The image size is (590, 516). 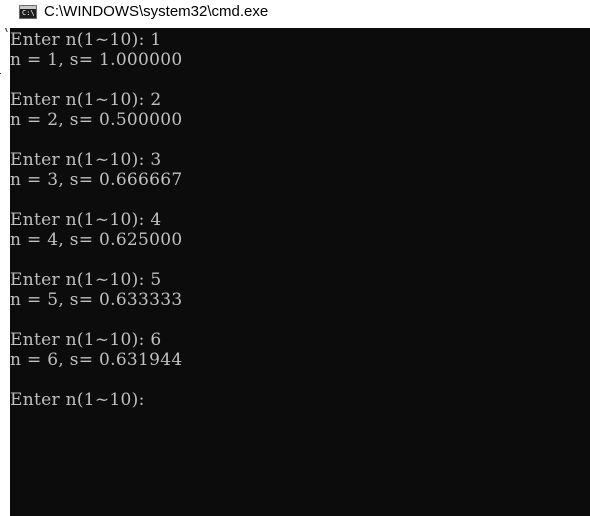 What do you see at coordinates (5, 272) in the screenshot?
I see `background-window-edge: “( ι .` at bounding box center [5, 272].